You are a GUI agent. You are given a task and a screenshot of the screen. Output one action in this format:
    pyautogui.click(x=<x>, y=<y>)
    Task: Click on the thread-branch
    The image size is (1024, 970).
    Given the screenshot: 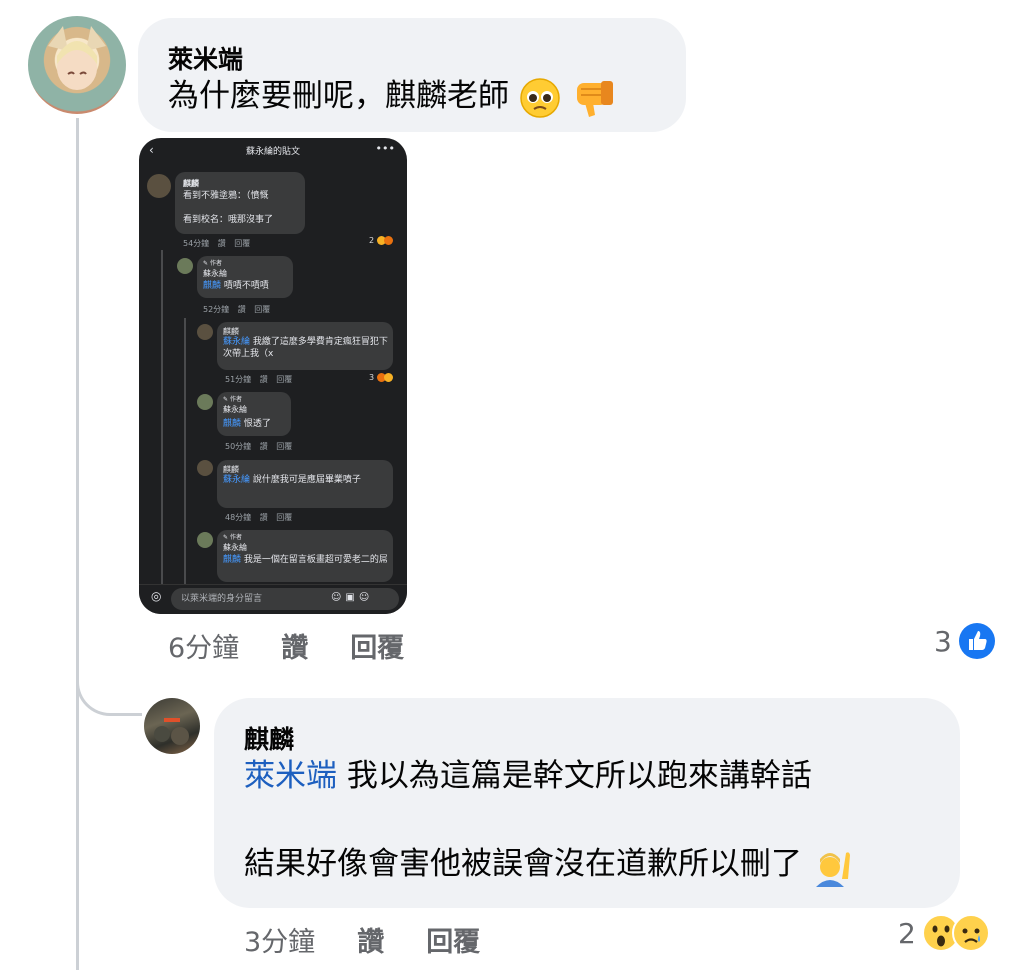 What is the action you would take?
    pyautogui.click(x=109, y=688)
    